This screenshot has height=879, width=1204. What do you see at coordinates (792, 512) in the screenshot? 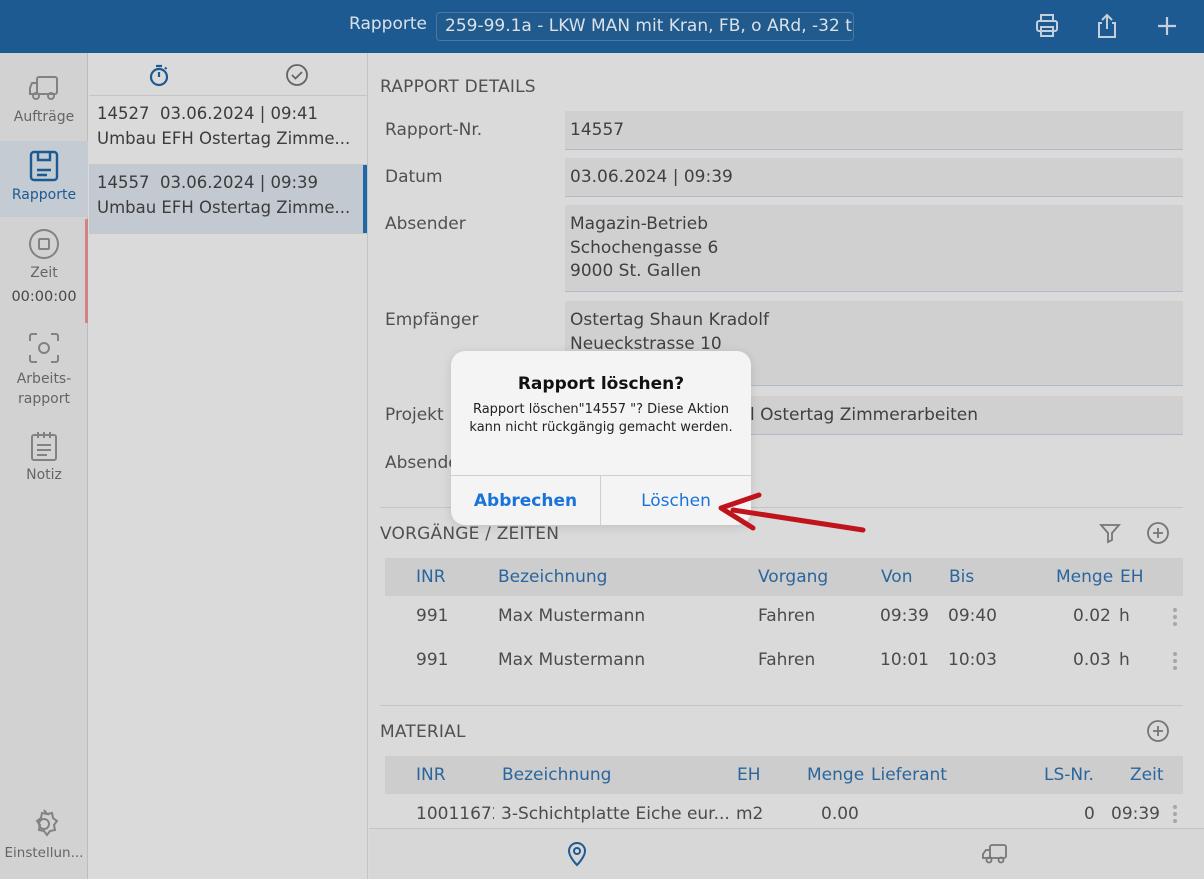
I see `annotation-arrow-icon` at bounding box center [792, 512].